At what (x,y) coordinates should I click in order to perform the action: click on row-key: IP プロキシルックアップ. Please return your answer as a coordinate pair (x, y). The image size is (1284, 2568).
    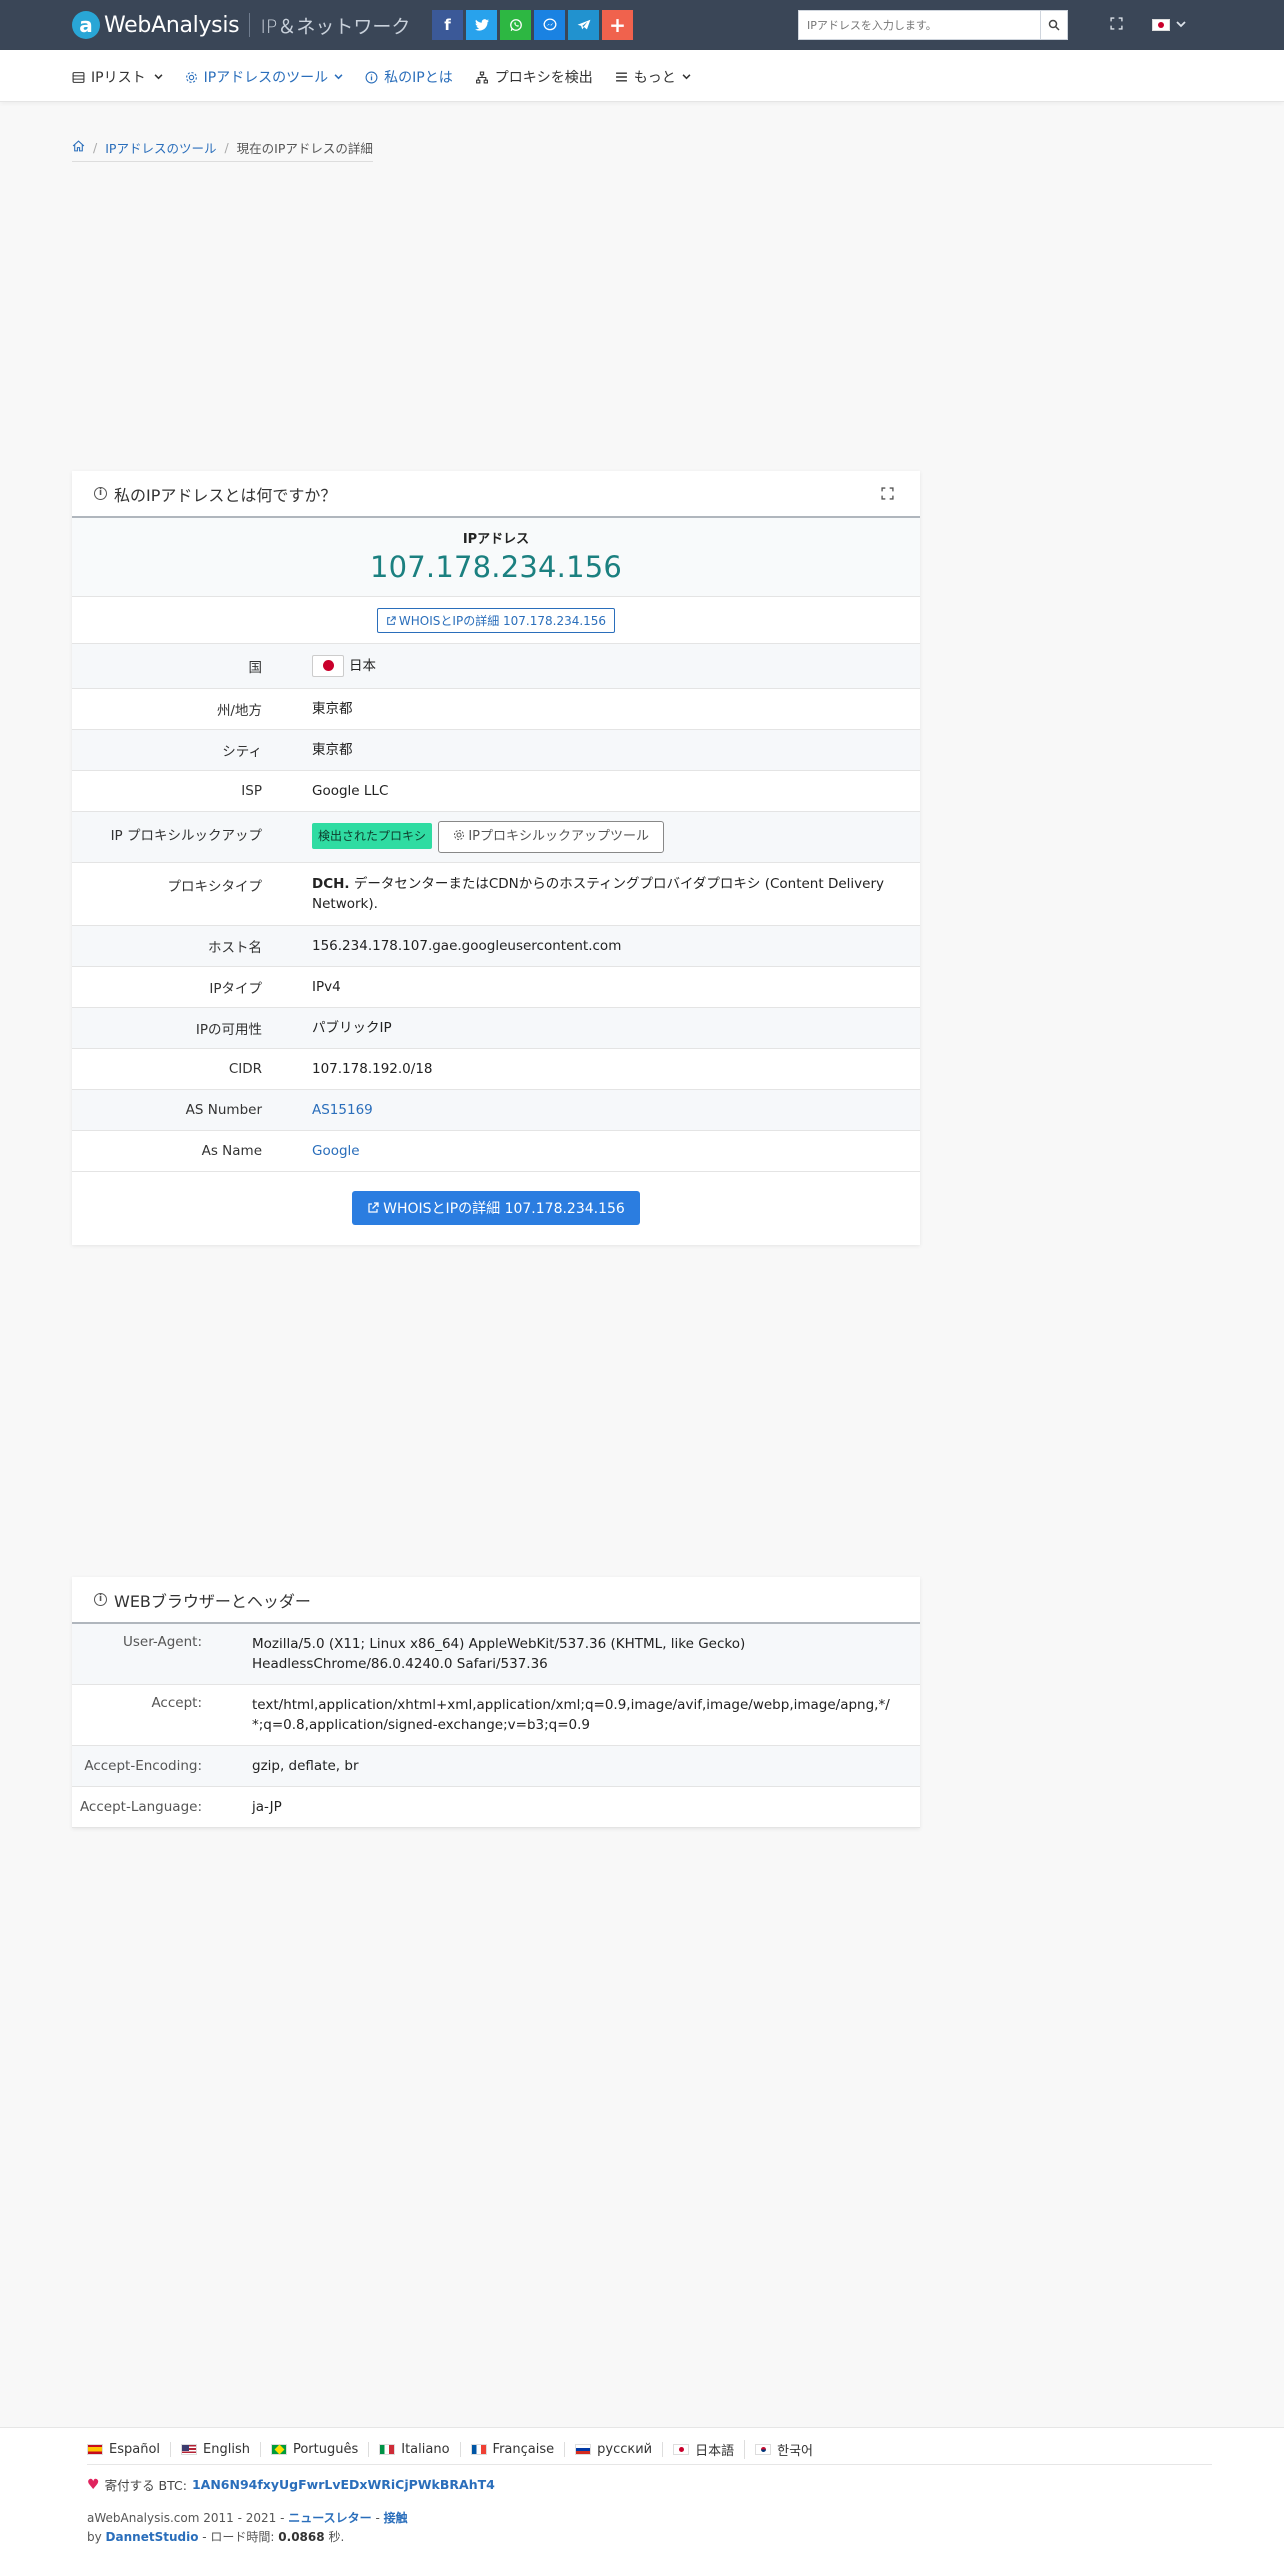
    Looking at the image, I should click on (192, 837).